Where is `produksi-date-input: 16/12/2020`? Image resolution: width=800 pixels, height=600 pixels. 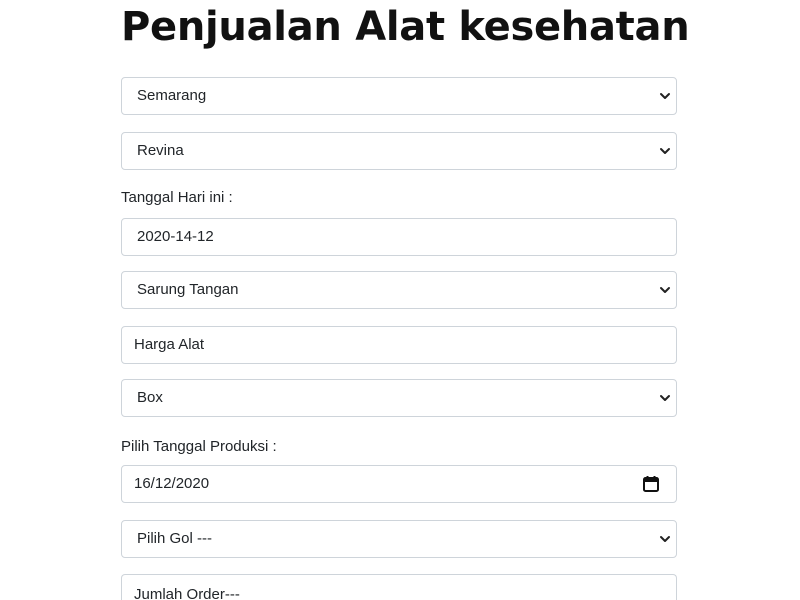 produksi-date-input: 16/12/2020 is located at coordinates (399, 484).